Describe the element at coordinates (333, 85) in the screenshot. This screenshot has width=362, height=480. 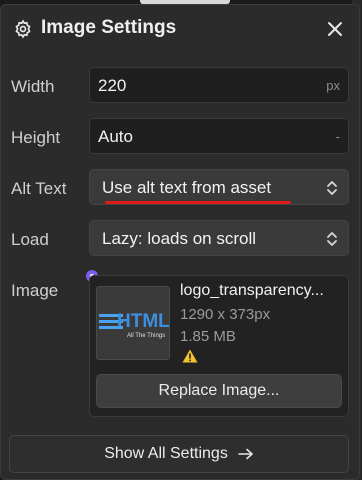
I see `width-unit: px` at that location.